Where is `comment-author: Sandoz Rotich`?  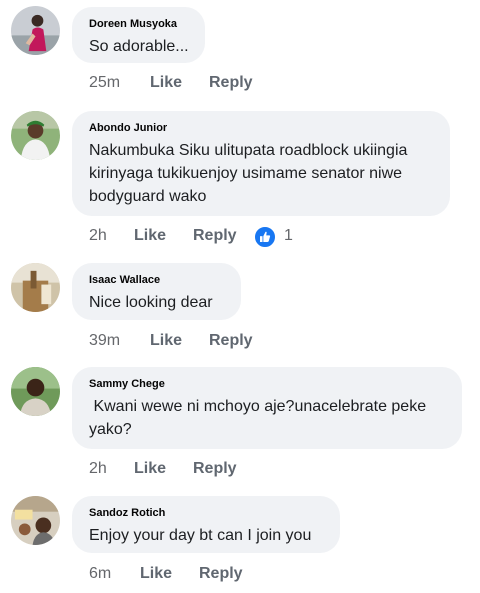 comment-author: Sandoz Rotich is located at coordinates (206, 513).